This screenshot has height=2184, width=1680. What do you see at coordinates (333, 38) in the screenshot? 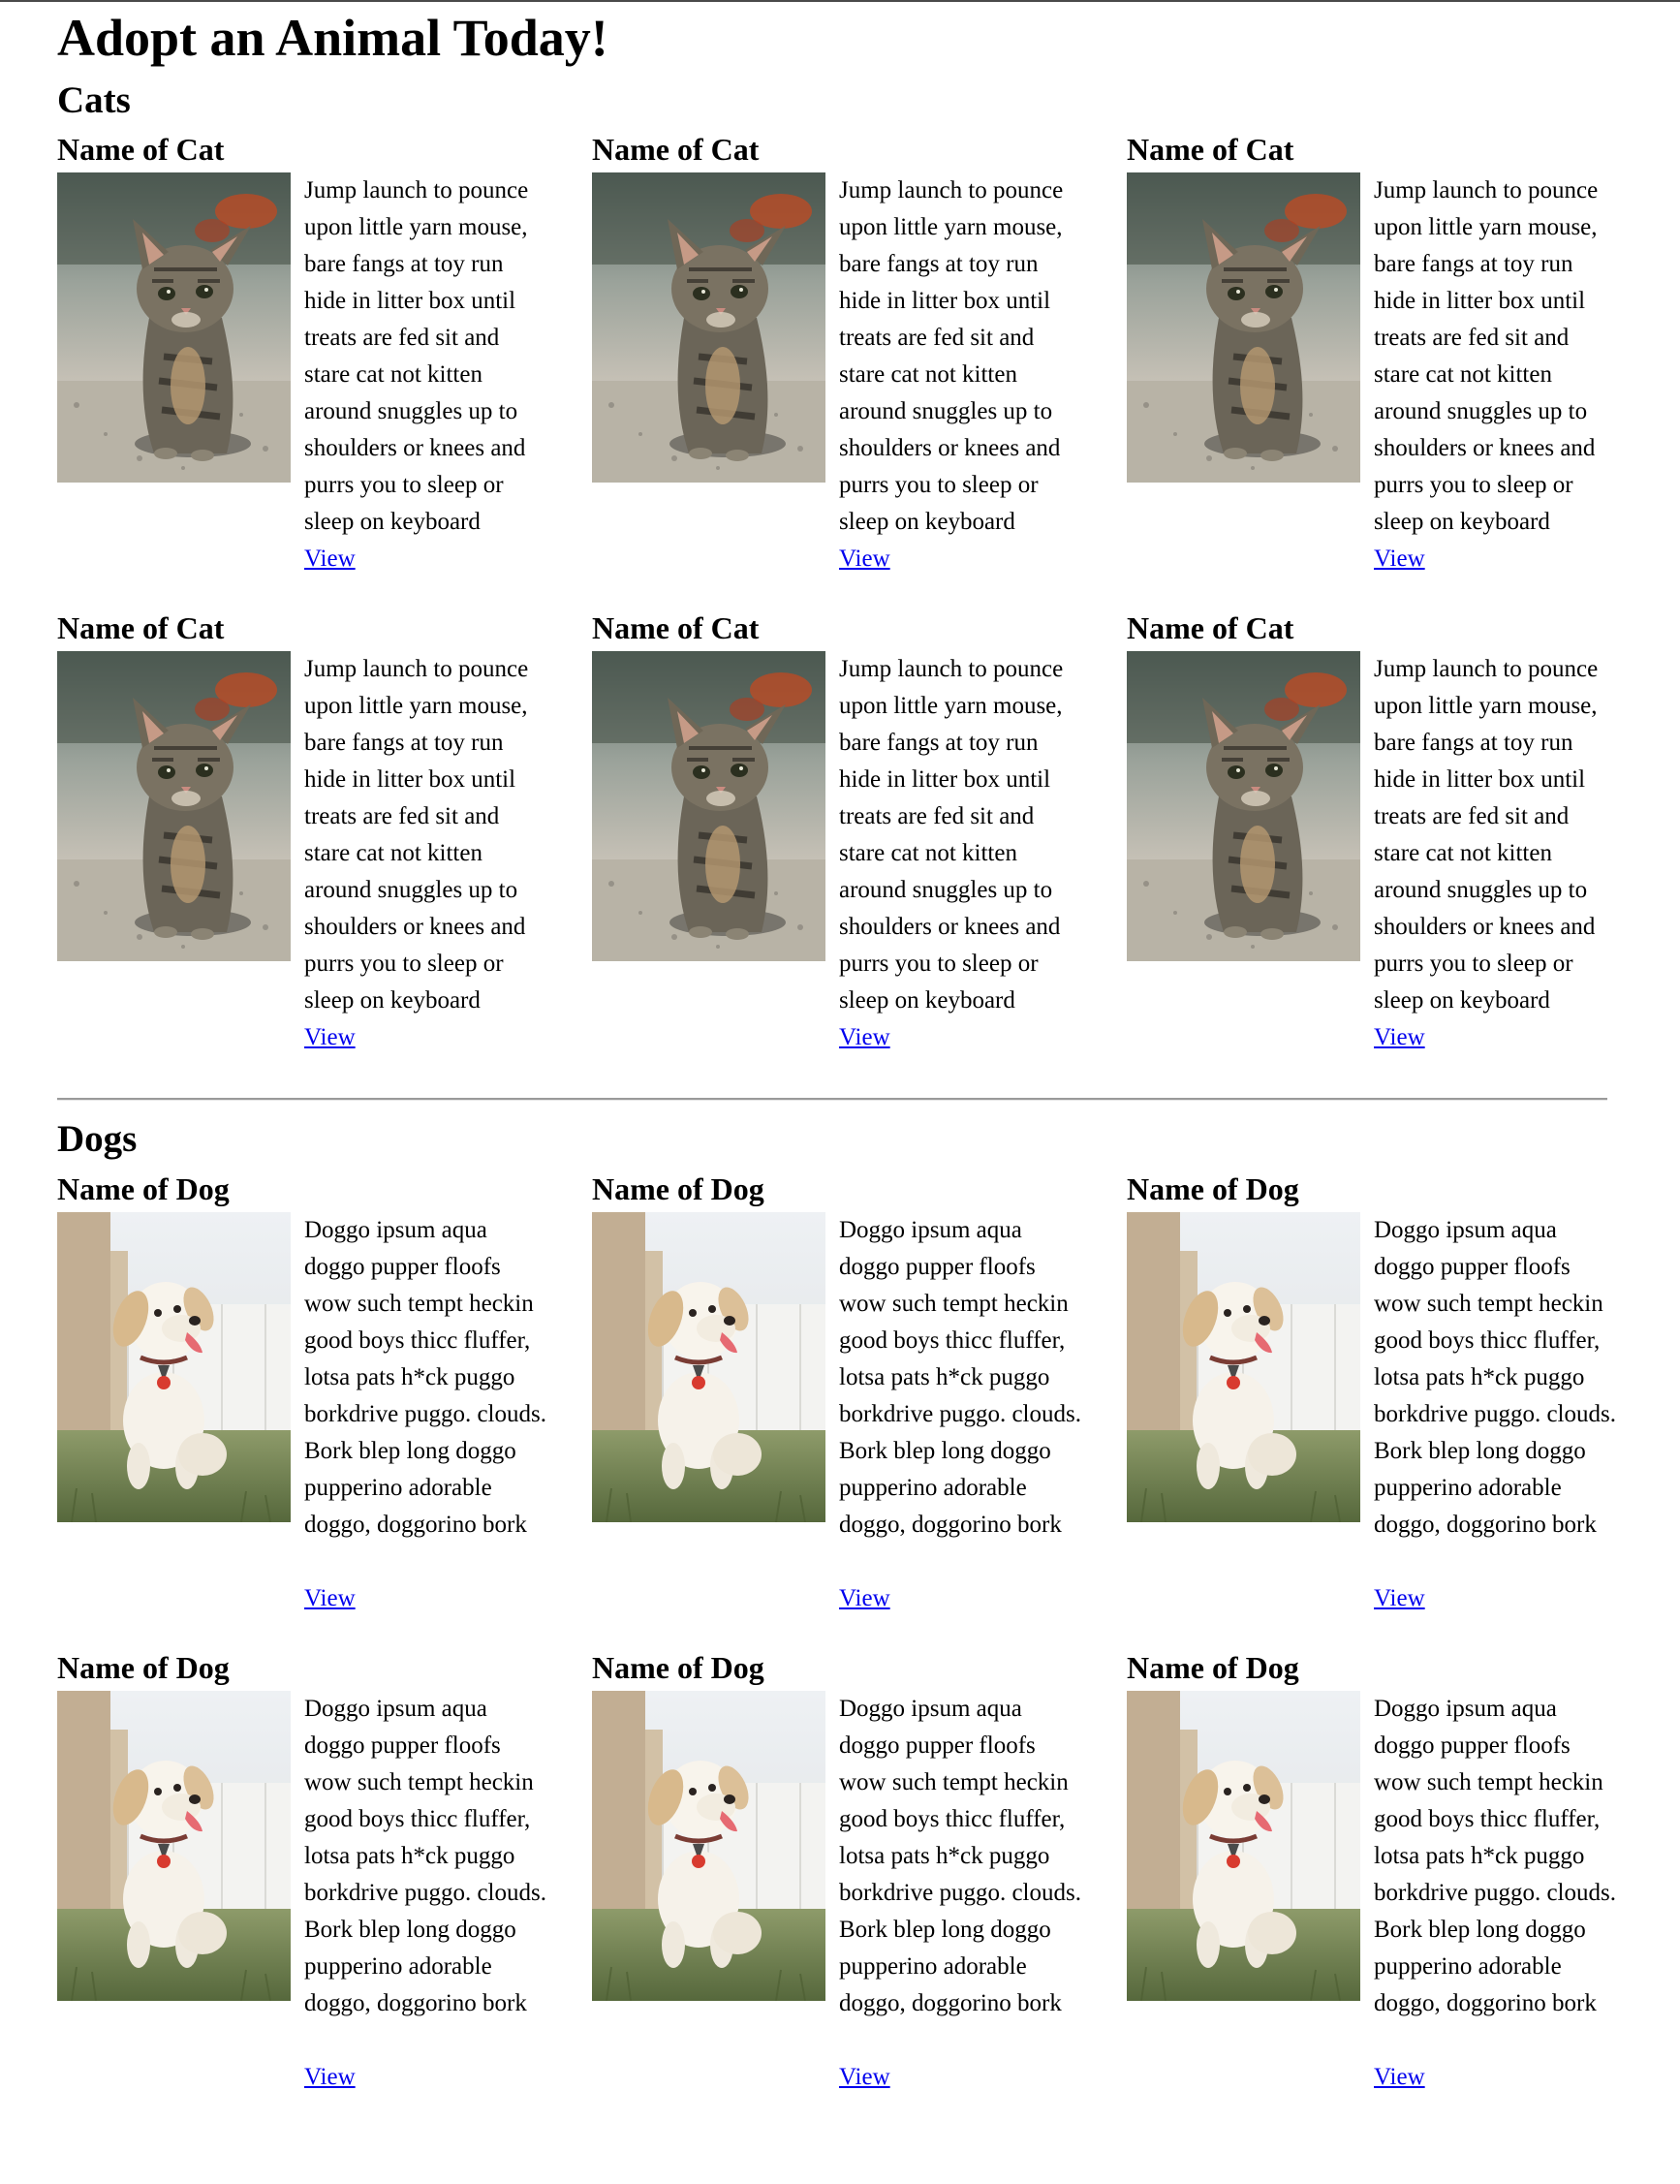
I see `page-title: Adopt an Animal Today!` at bounding box center [333, 38].